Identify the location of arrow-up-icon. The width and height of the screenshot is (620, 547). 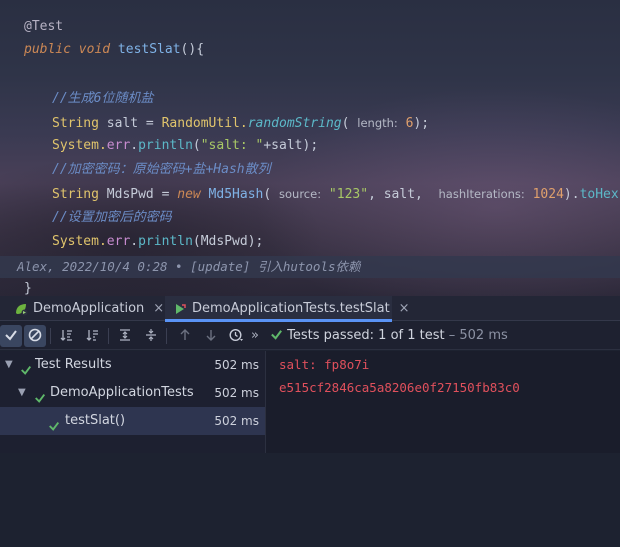
(185, 336).